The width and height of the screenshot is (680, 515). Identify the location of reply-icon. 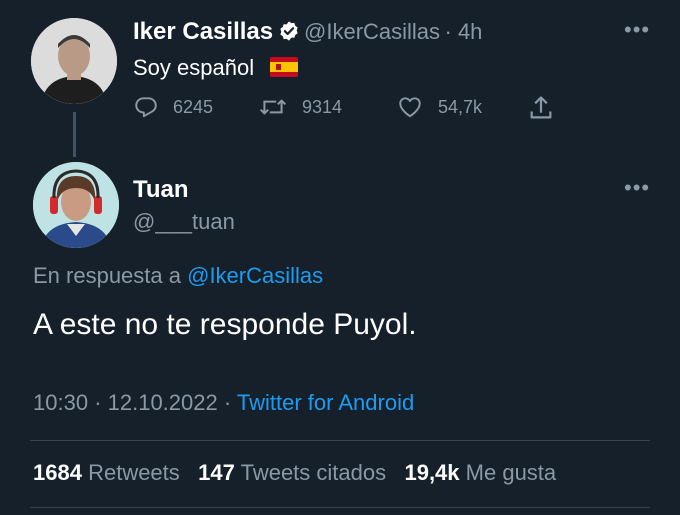
(146, 107).